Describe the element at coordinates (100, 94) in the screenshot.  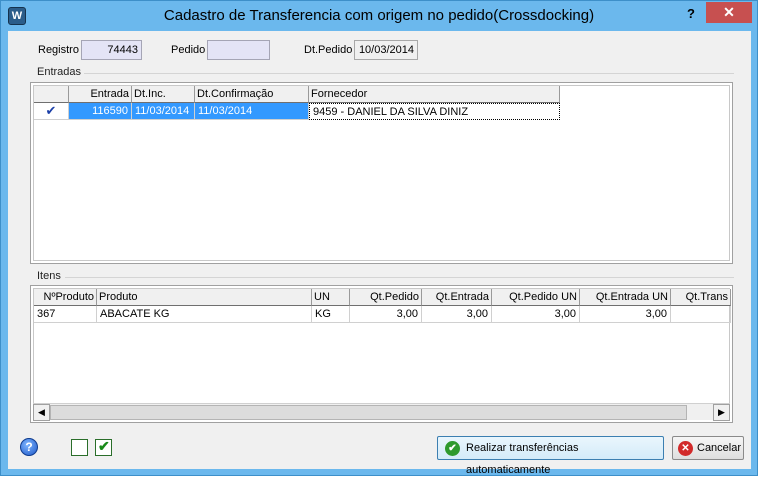
I see `entradas-col-entrada: Entrada` at that location.